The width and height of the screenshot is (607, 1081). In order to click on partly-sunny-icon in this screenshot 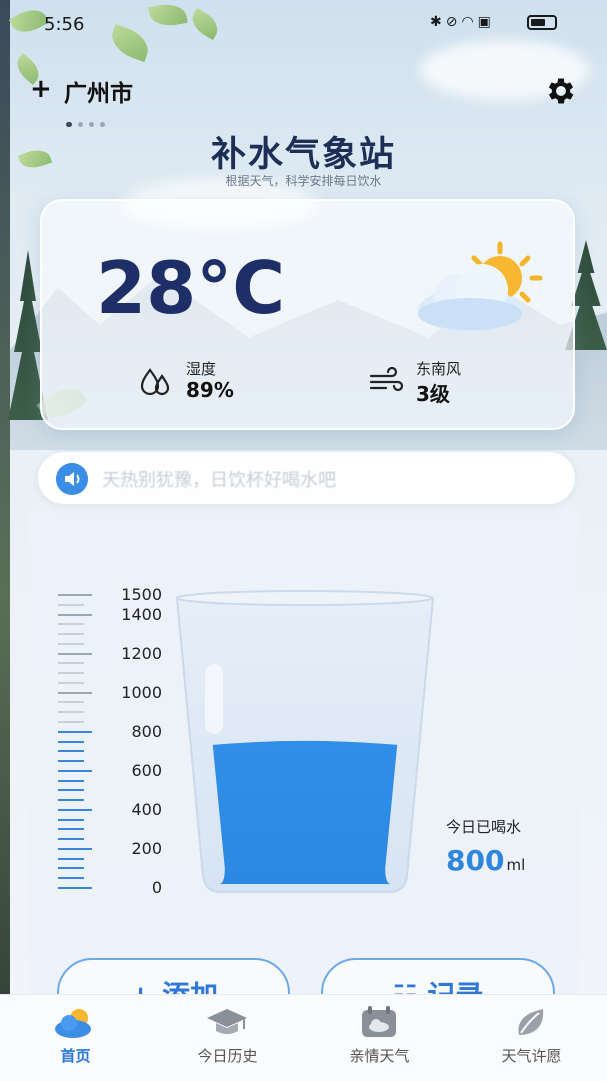, I will do `click(480, 286)`.